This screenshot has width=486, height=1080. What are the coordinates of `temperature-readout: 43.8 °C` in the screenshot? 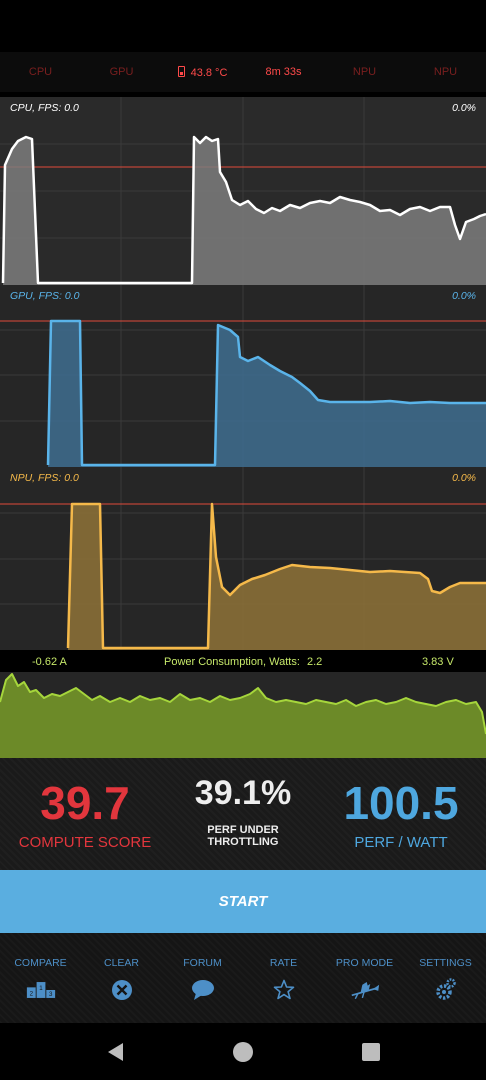 It's located at (202, 72).